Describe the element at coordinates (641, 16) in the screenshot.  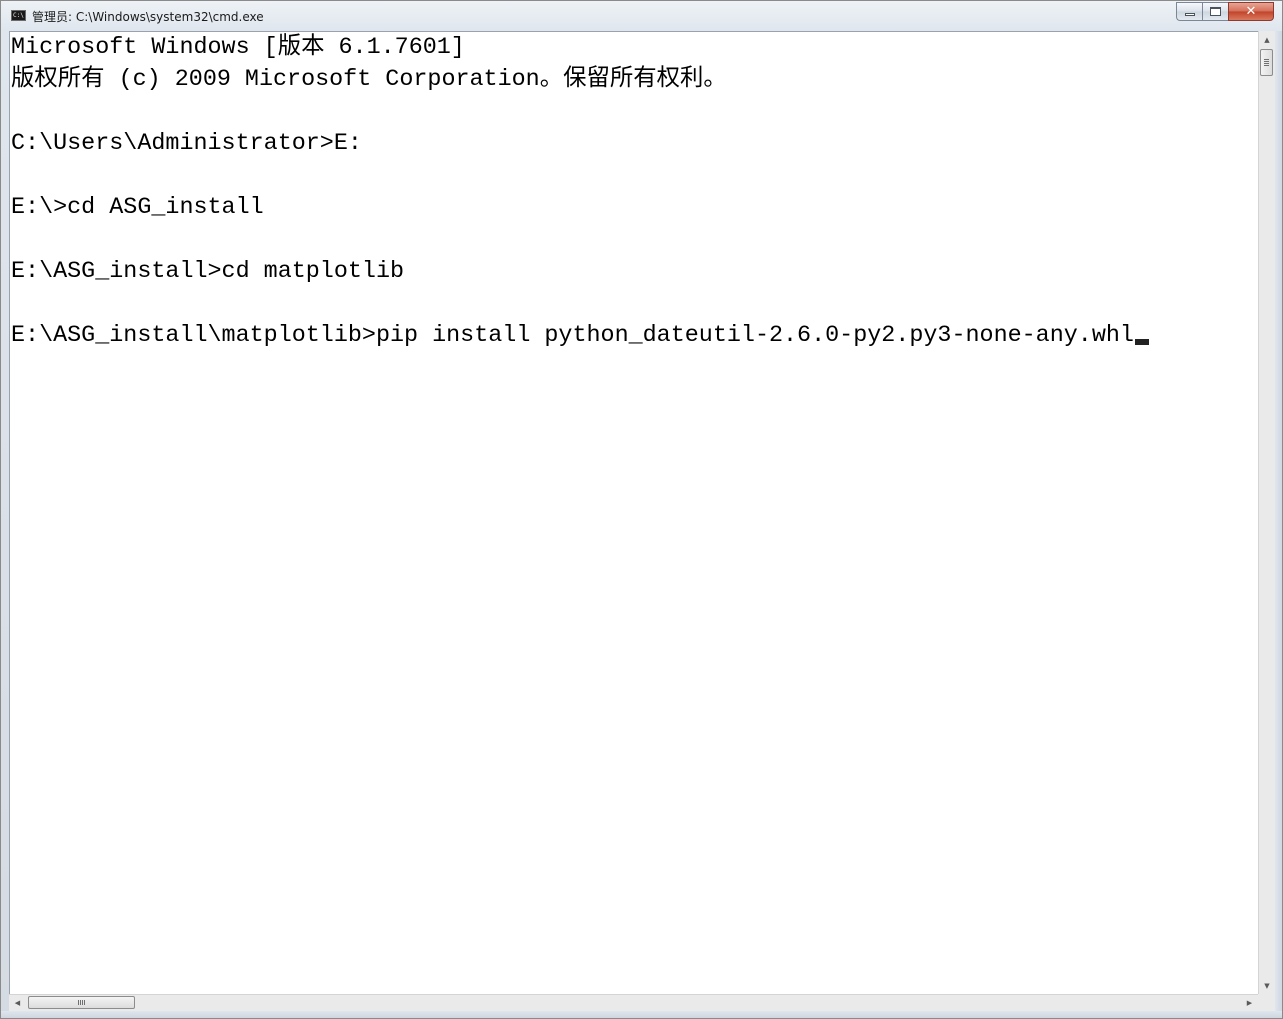
I see `title-bar: C:\ 管理员: C:\Windows\system32\cmd.exe ✕` at that location.